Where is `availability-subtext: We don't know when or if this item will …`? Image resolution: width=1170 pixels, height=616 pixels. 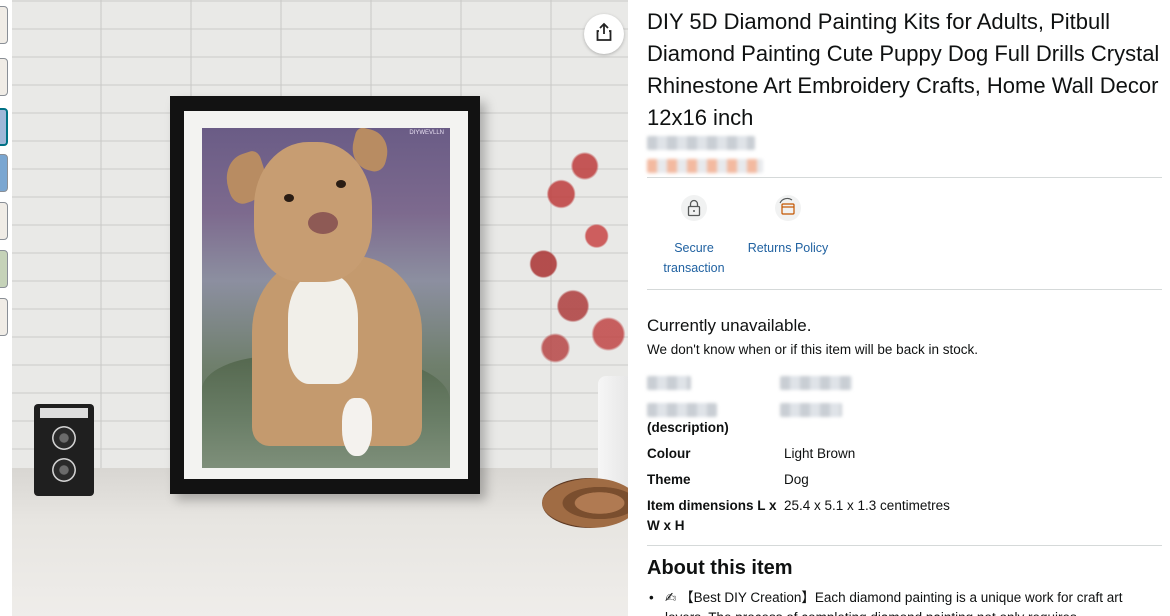 availability-subtext: We don't know when or if this item will … is located at coordinates (812, 349).